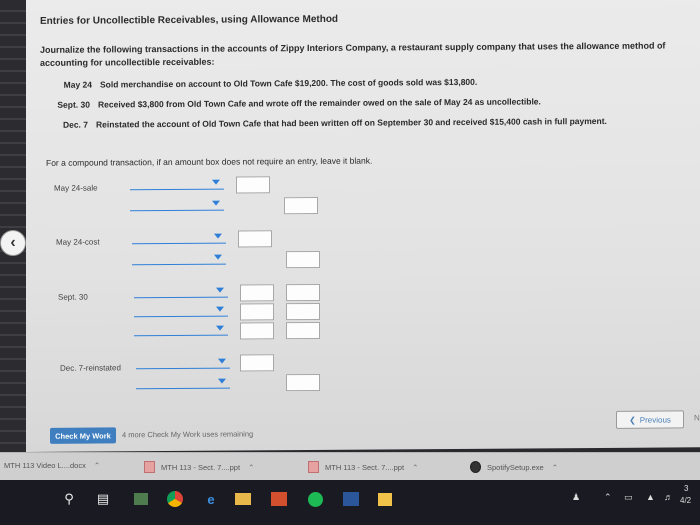 This screenshot has height=525, width=700. What do you see at coordinates (141, 499) in the screenshot?
I see `app-icon` at bounding box center [141, 499].